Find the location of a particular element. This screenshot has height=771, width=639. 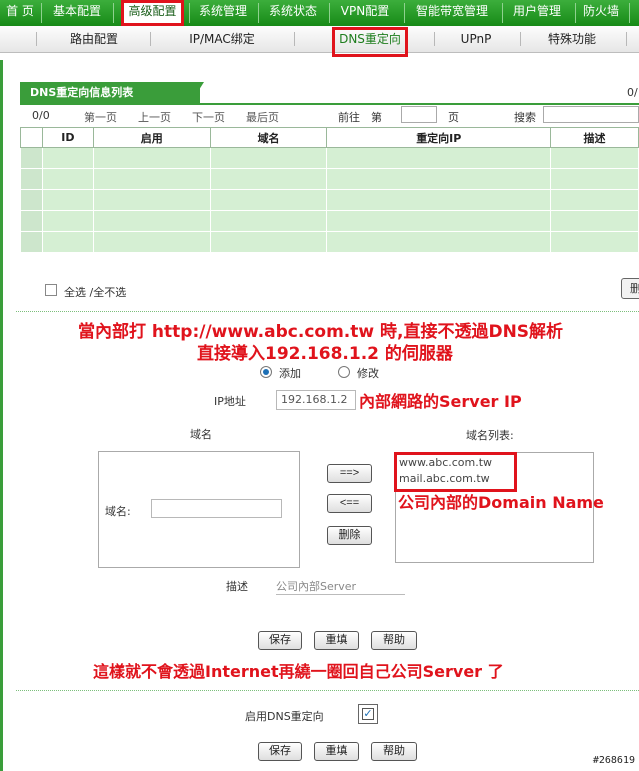

subnav-routing-config: 路由配置 is located at coordinates (94, 39).